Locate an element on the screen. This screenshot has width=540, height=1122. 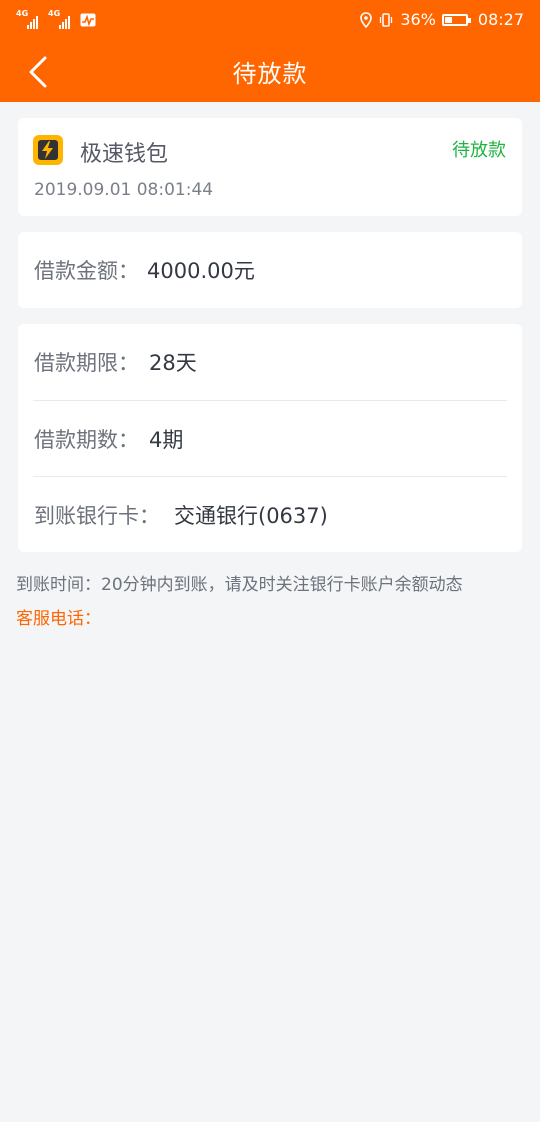
app-name: 极速钱包 is located at coordinates (124, 154).